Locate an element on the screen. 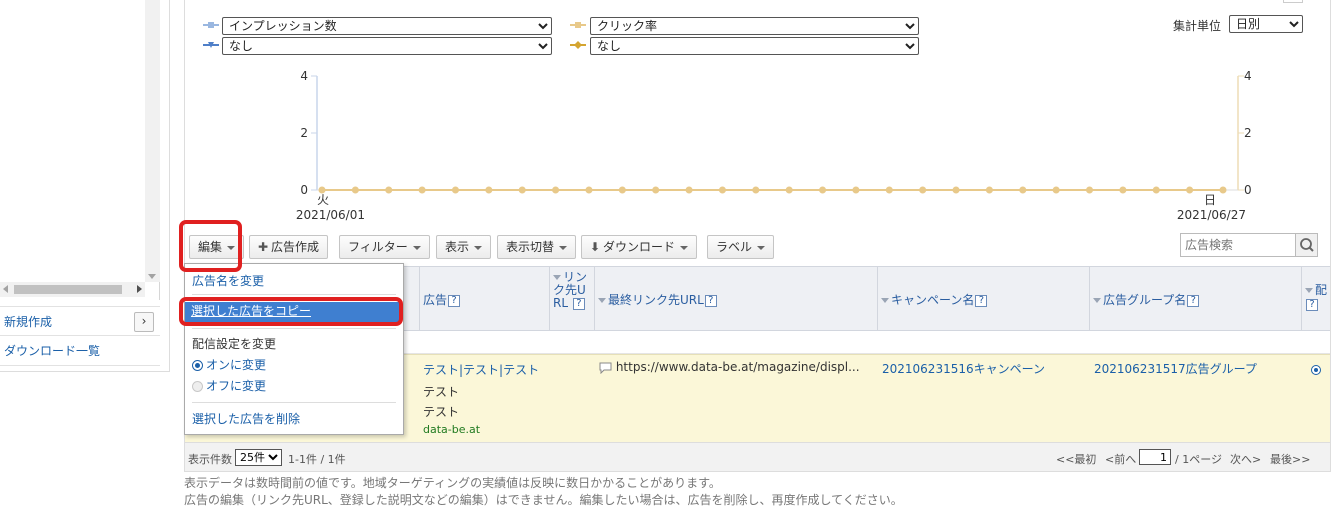 This screenshot has height=518, width=1331. col-campaign: キャンペーン名? is located at coordinates (983, 299).